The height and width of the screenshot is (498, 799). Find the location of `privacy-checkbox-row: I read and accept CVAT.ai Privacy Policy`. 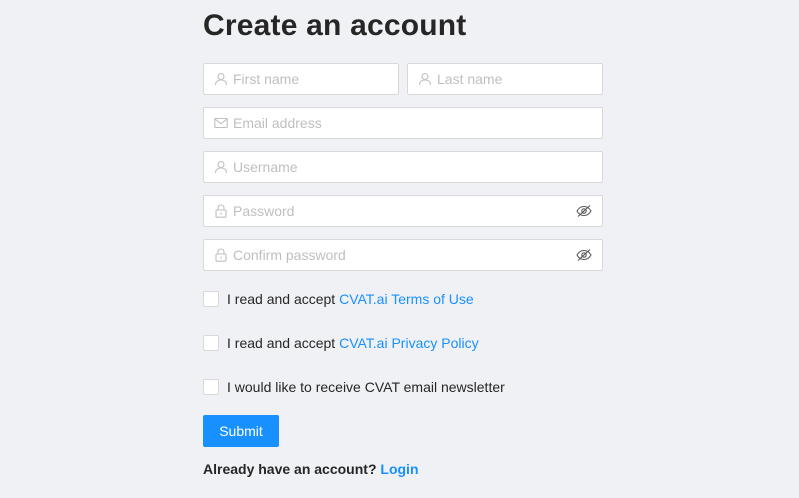

privacy-checkbox-row: I read and accept CVAT.ai Privacy Policy is located at coordinates (341, 343).